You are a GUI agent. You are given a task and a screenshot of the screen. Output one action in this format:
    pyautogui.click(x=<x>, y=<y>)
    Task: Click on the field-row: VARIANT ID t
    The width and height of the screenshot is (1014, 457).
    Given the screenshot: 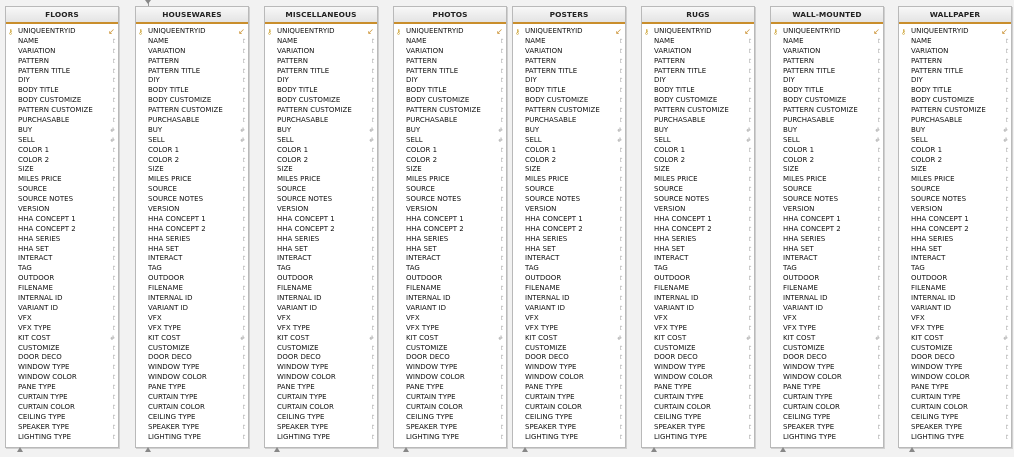 What is the action you would take?
    pyautogui.click(x=955, y=309)
    